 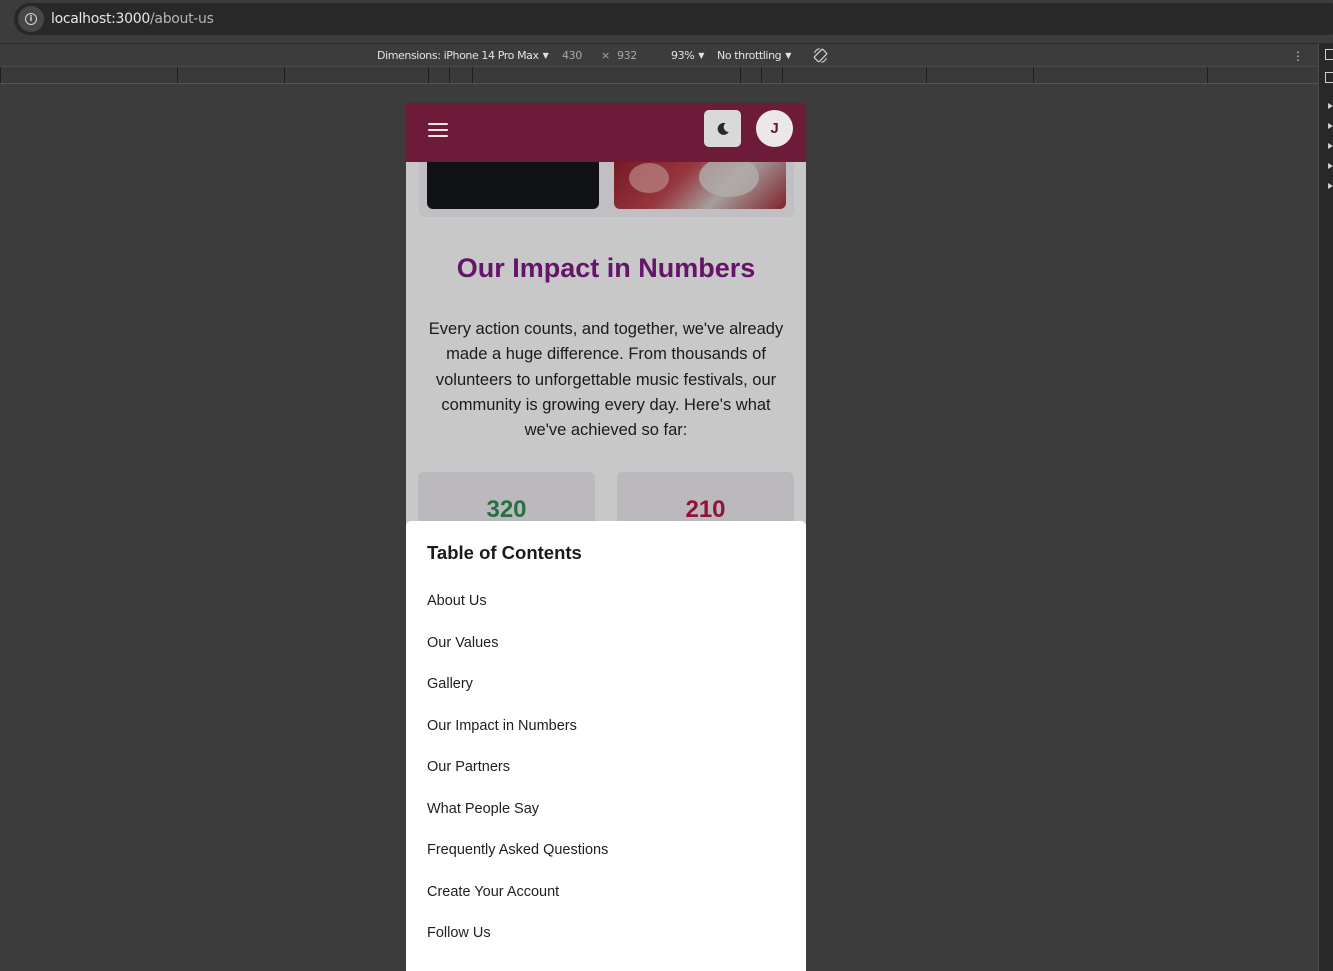 I want to click on toc-item-our-values: Our Values, so click(x=517, y=656).